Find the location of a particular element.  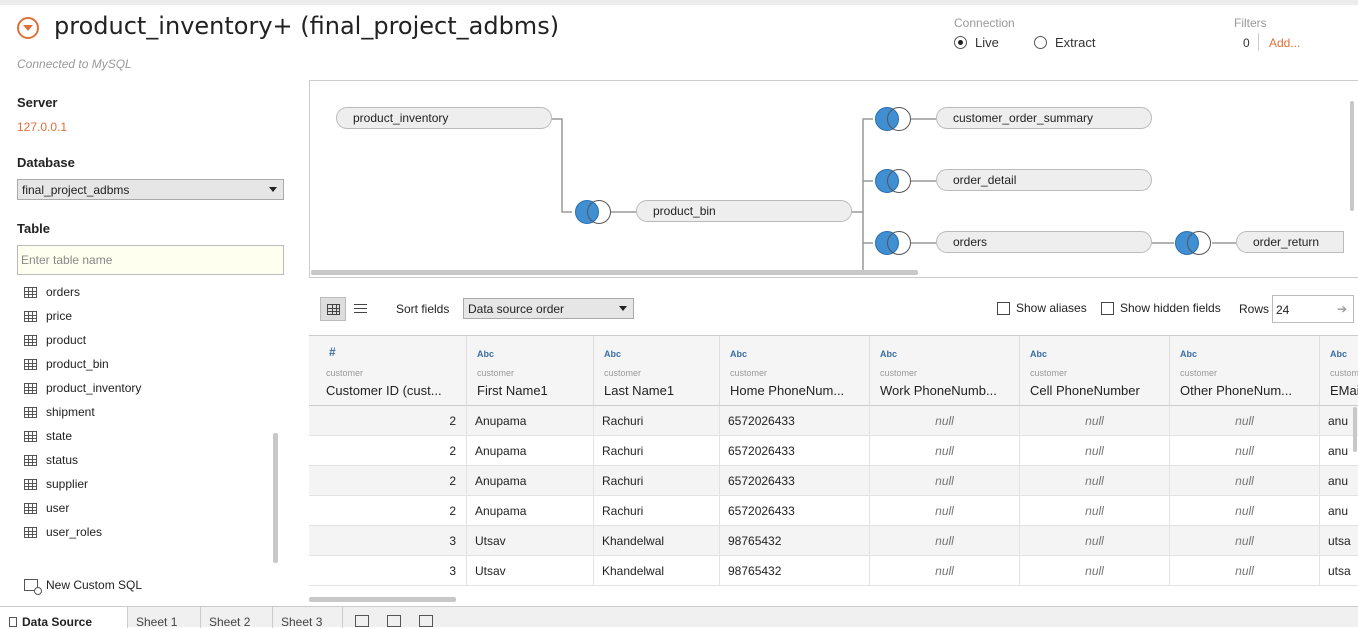

table-item-supplier: supplier is located at coordinates (149, 484).